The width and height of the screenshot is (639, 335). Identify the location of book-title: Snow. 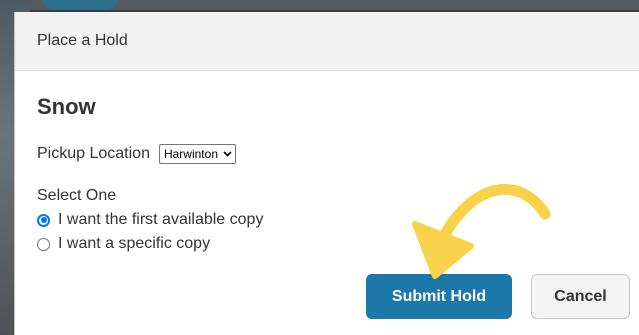
(66, 106).